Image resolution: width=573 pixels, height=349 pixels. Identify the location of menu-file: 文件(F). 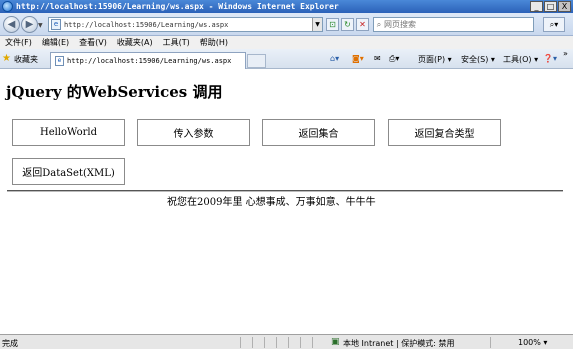
(18, 42).